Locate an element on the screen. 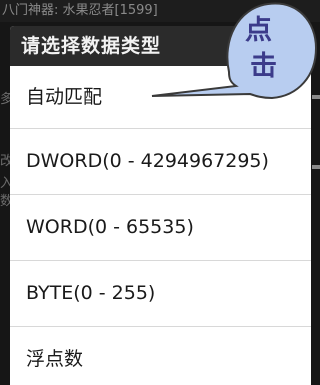 This screenshot has width=320, height=385. option-float: 浮点数 is located at coordinates (160, 356).